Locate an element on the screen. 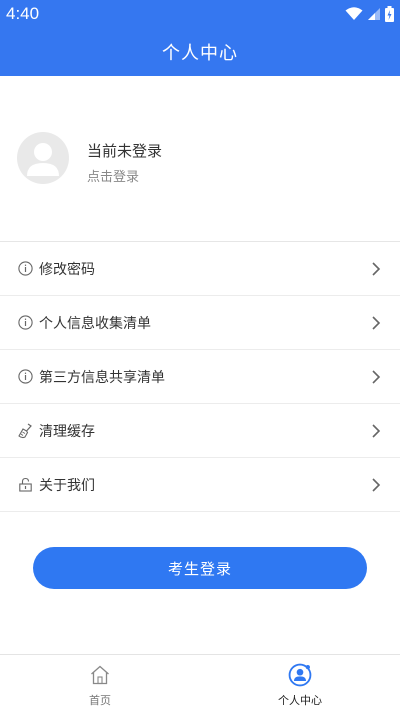 The image size is (400, 710). tab-profile: 个人中心 is located at coordinates (300, 682).